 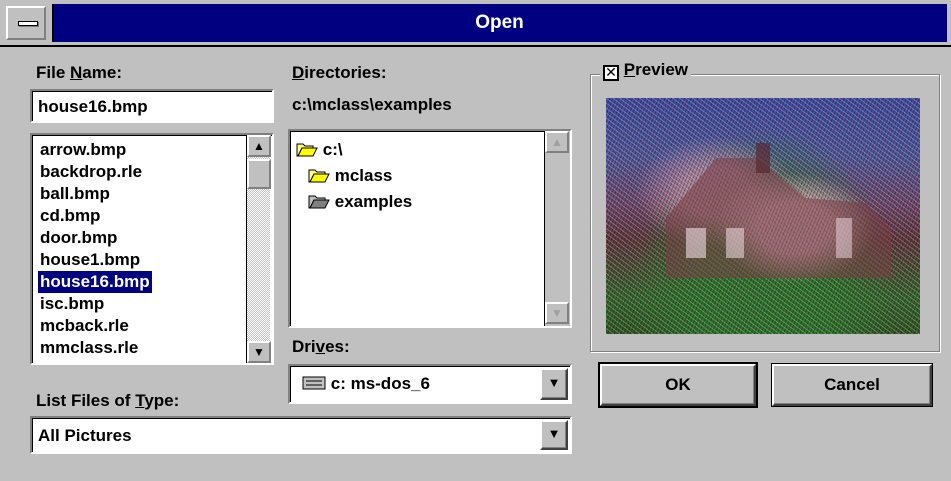 What do you see at coordinates (84, 326) in the screenshot?
I see `file-list-item: mcback.rle` at bounding box center [84, 326].